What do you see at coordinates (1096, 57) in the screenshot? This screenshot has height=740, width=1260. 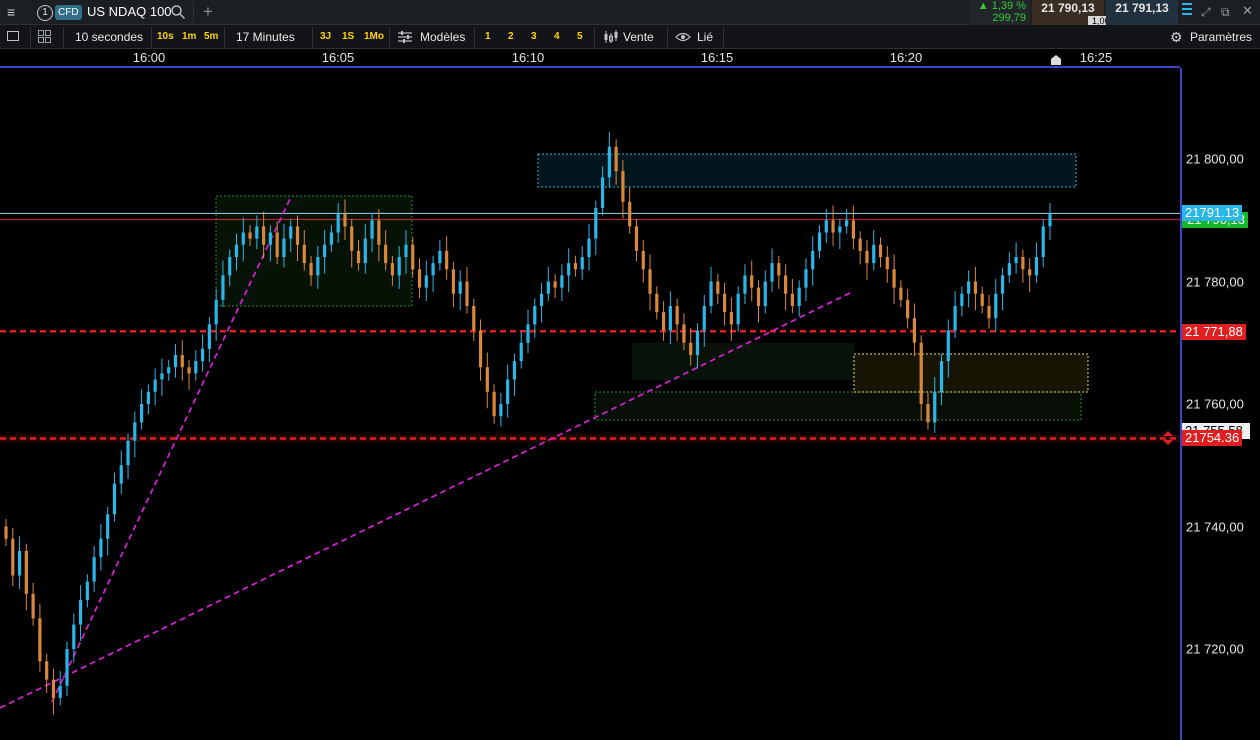 I see `time-tick-label: 16:25` at bounding box center [1096, 57].